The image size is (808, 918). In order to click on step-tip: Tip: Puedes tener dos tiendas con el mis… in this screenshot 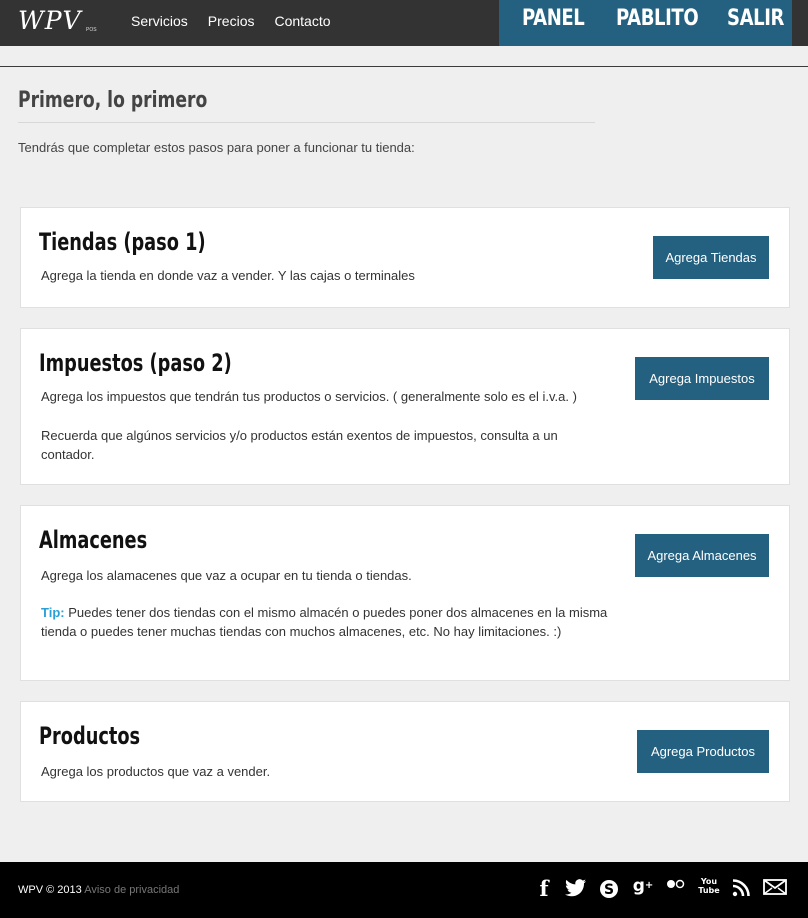, I will do `click(333, 622)`.